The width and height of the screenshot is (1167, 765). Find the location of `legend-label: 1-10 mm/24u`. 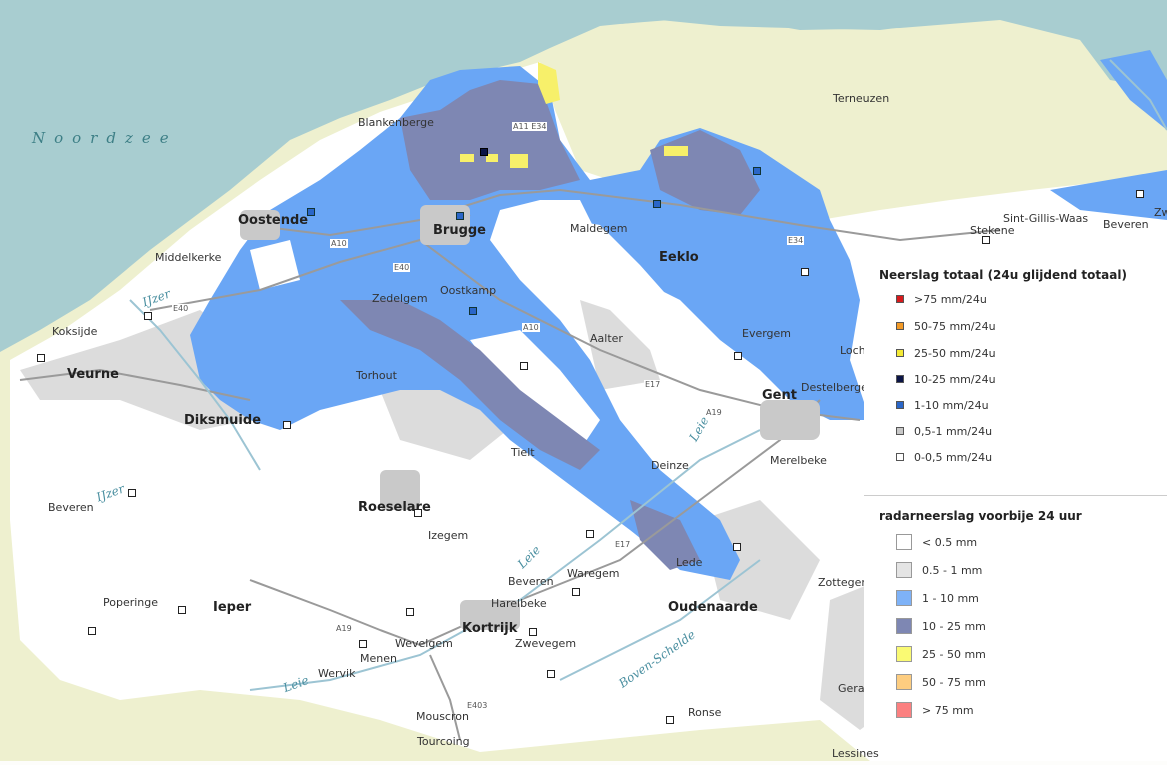

legend-label: 1-10 mm/24u is located at coordinates (951, 405).